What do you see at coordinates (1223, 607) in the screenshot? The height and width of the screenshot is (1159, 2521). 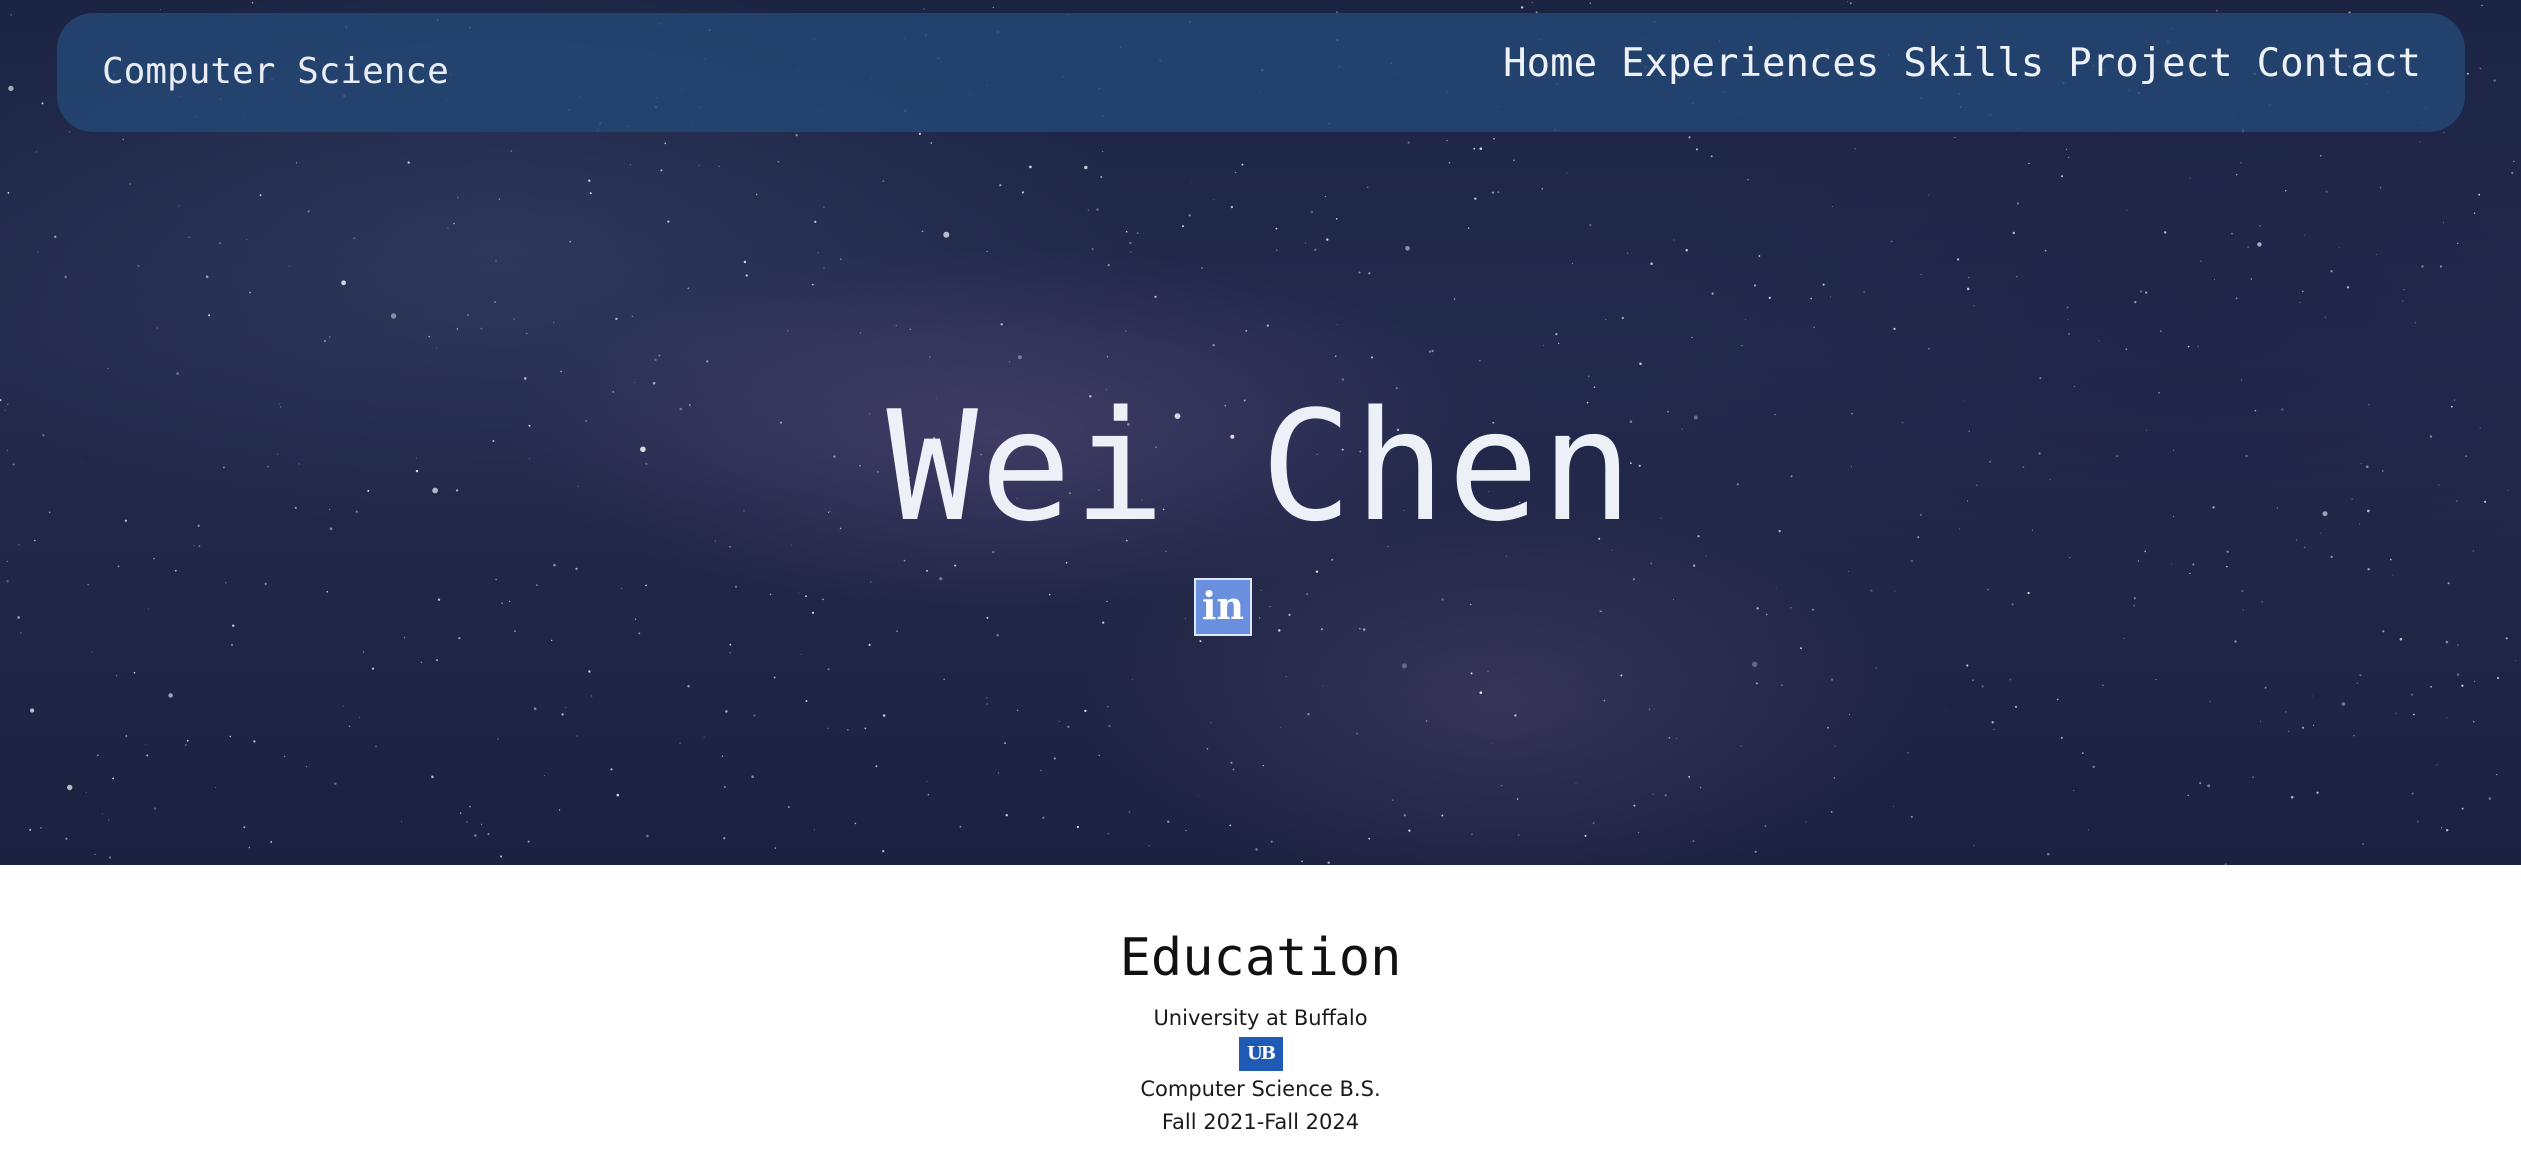 I see `linkedin-icon: in` at bounding box center [1223, 607].